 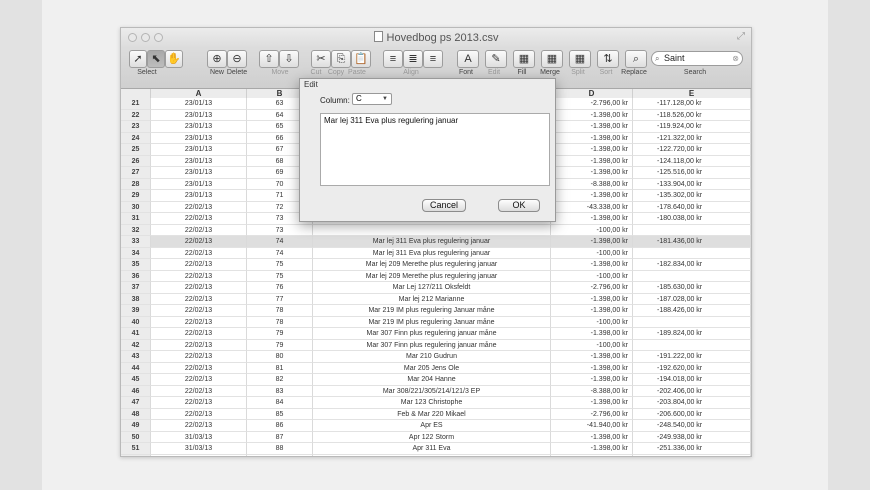 What do you see at coordinates (468, 59) in the screenshot?
I see `font-button: A` at bounding box center [468, 59].